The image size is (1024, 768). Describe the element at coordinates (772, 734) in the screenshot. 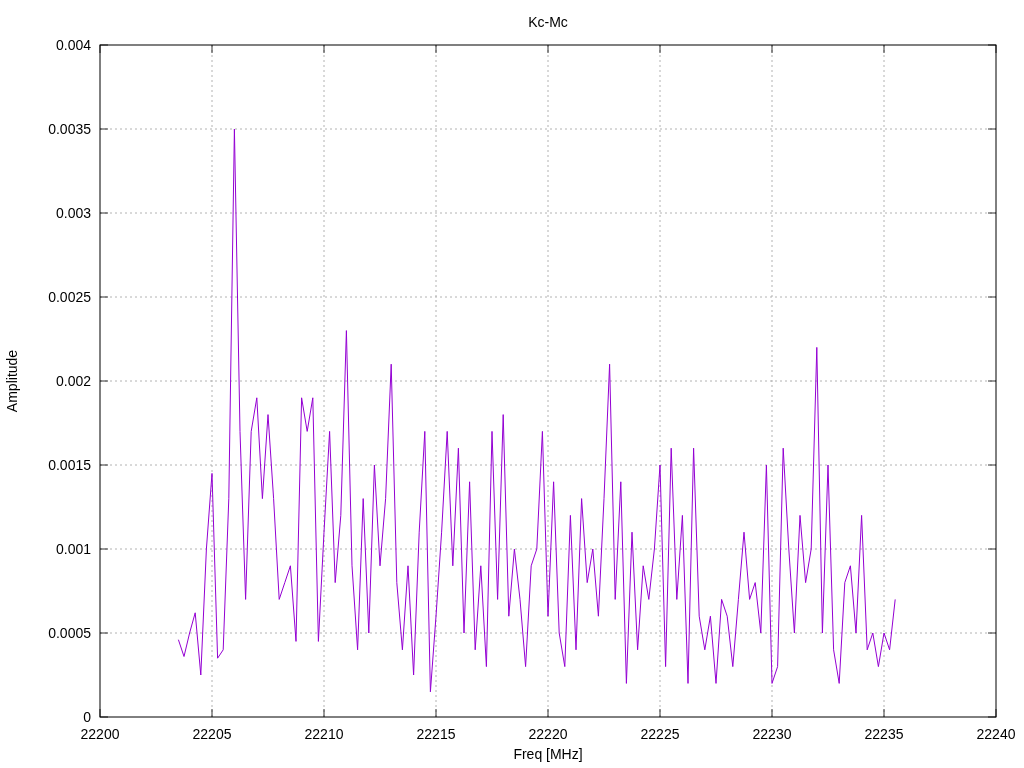

I see `x-tick-label: 22230` at that location.